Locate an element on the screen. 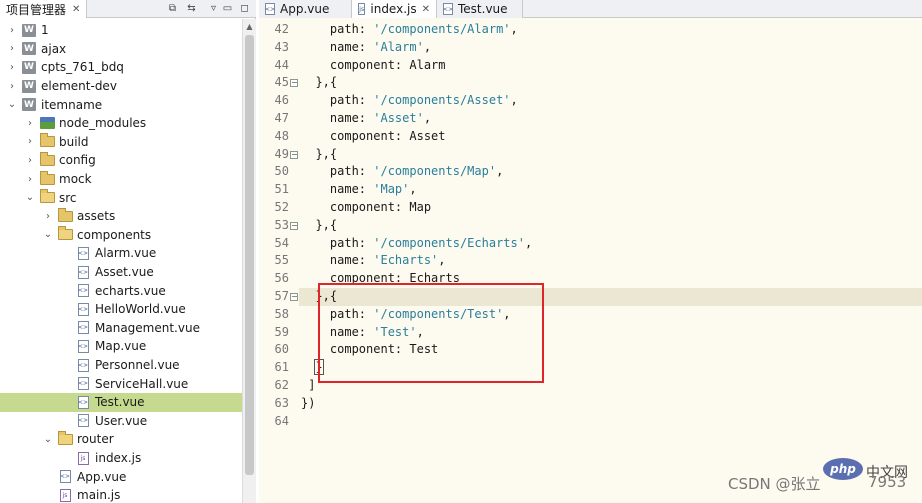 The width and height of the screenshot is (922, 503). explorer-tab: 项目管理器 ✕ is located at coordinates (44, 9).